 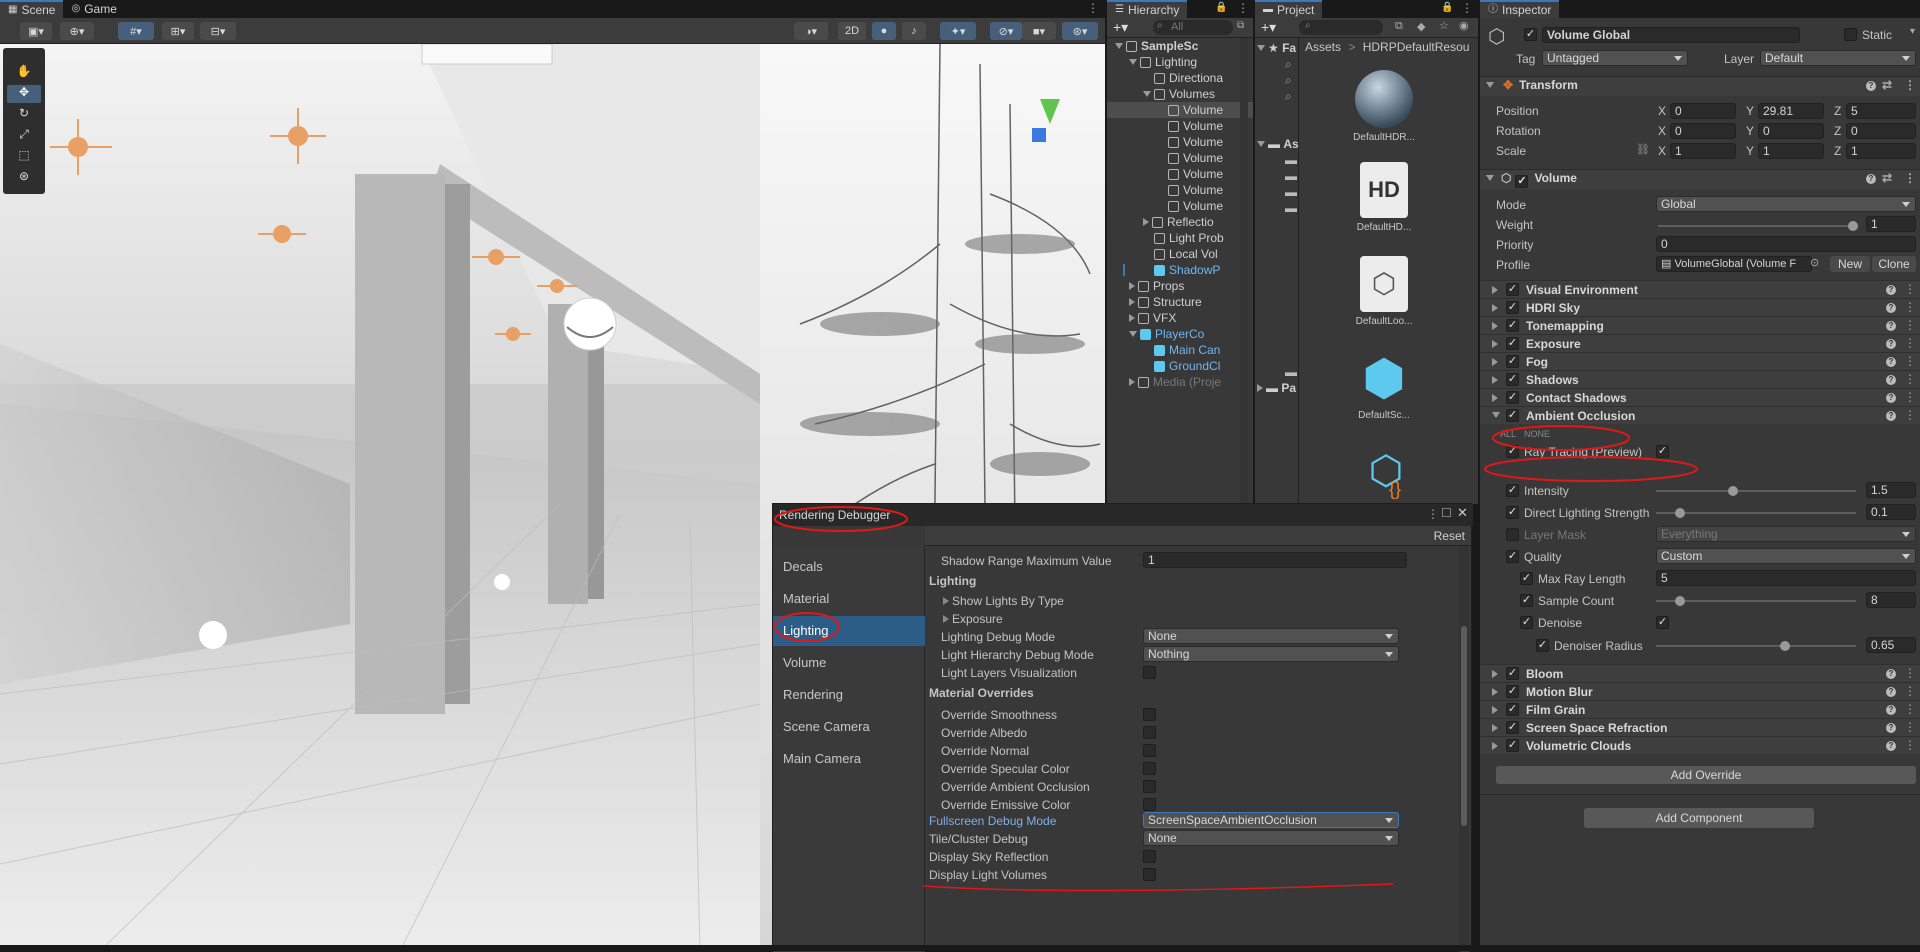 What do you see at coordinates (1537, 434) in the screenshot?
I see `none-toggle: NONE` at bounding box center [1537, 434].